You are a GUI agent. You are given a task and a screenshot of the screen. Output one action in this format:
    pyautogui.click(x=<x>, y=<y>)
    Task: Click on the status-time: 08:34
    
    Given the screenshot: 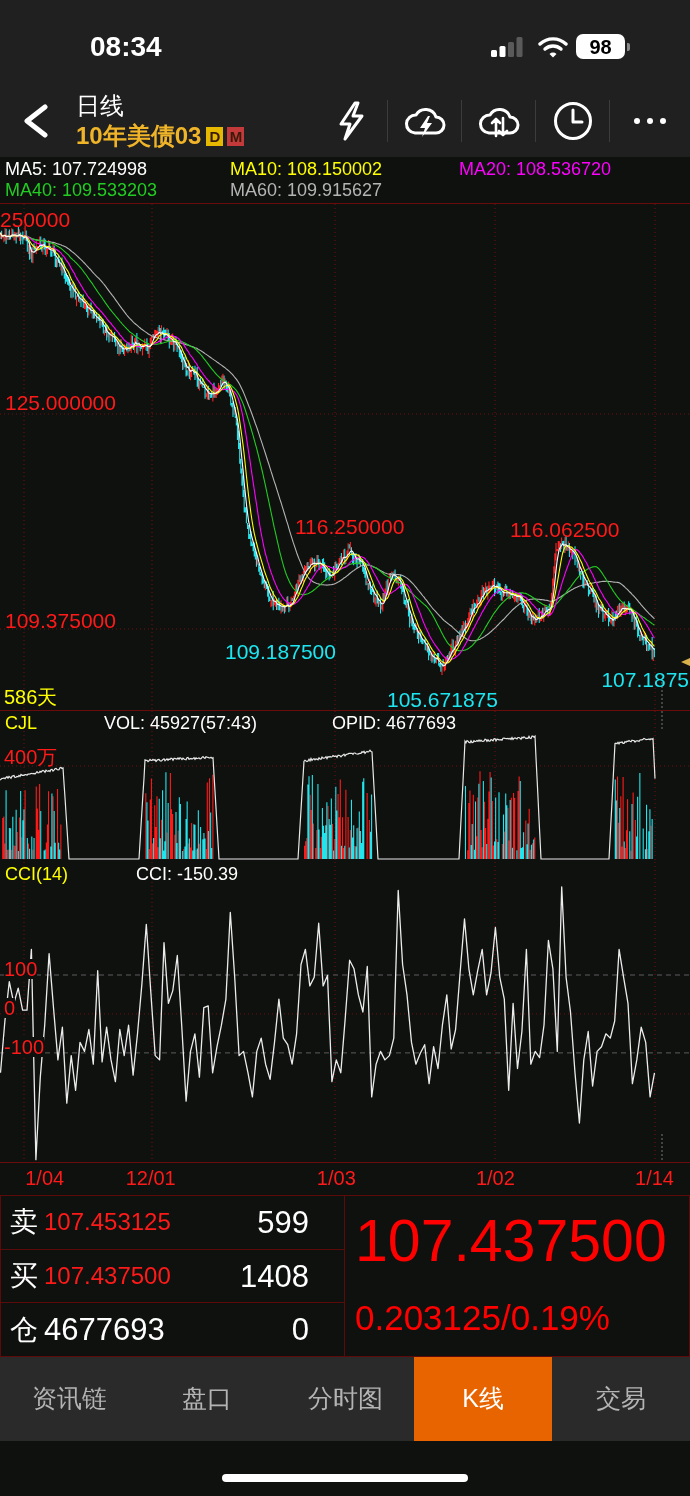 What is the action you would take?
    pyautogui.click(x=126, y=46)
    